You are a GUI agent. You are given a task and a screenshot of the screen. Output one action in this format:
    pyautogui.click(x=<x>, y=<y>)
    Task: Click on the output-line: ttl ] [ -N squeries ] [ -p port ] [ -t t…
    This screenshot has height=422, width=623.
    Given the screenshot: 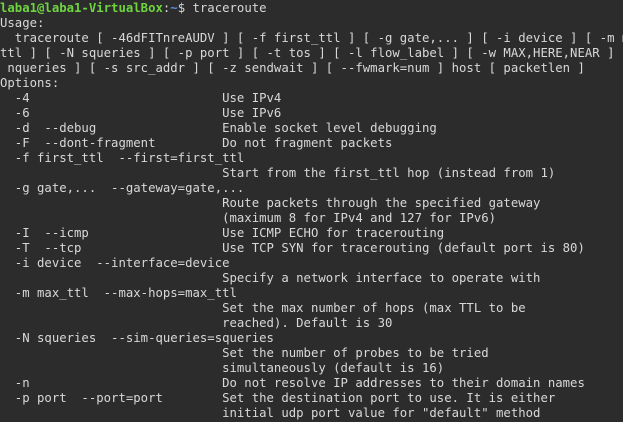 What is the action you would take?
    pyautogui.click(x=311, y=53)
    